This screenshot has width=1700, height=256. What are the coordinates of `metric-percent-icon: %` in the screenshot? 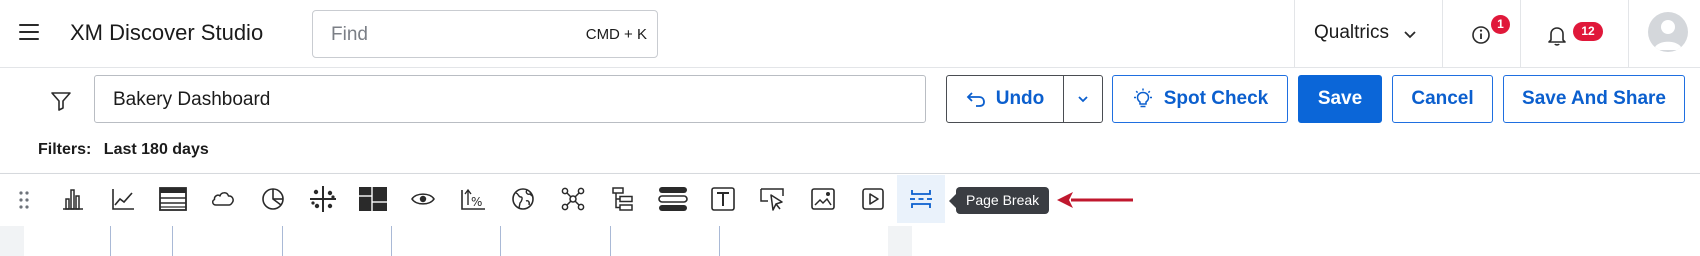 It's located at (473, 199).